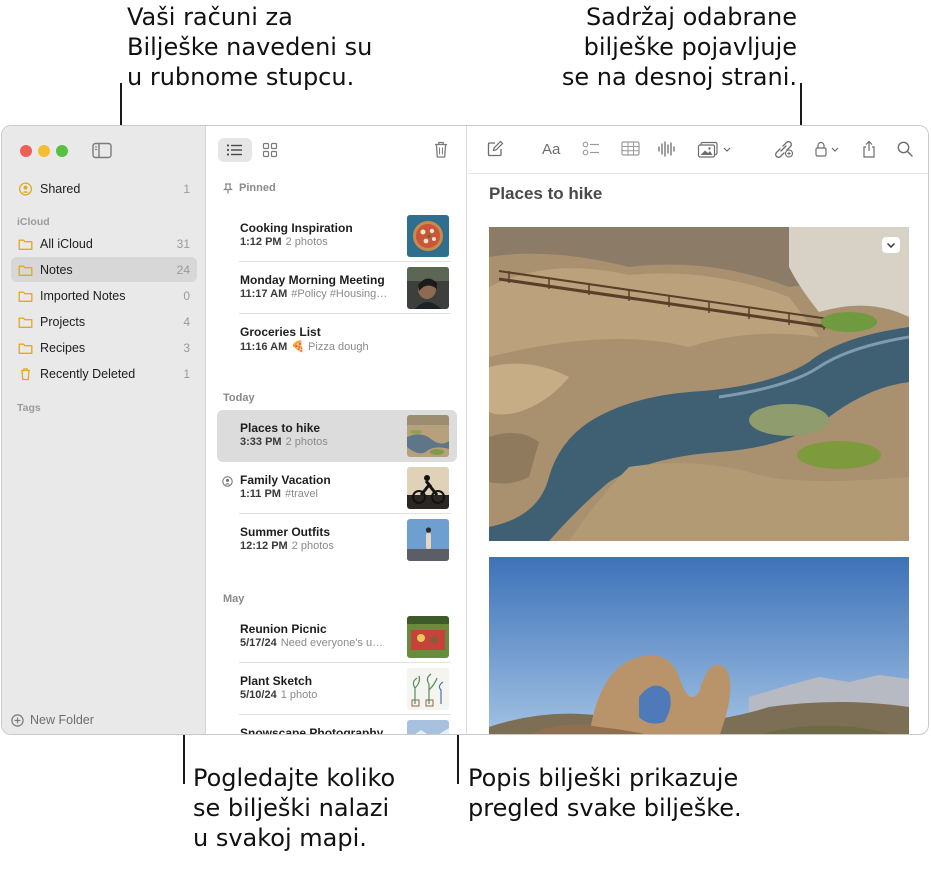 This screenshot has width=931, height=870. Describe the element at coordinates (312, 730) in the screenshot. I see `note-title: Snowscape Photography` at that location.